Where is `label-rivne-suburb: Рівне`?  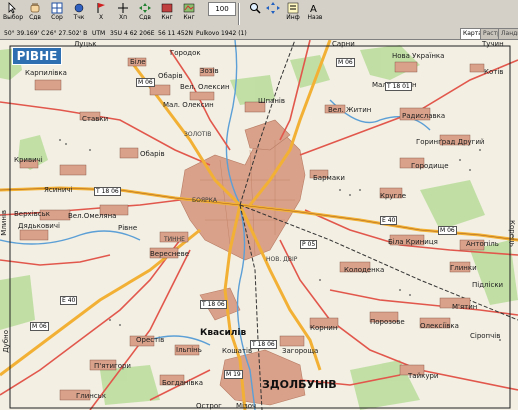
label-rivne-suburb: Рівне is located at coordinates (128, 228).